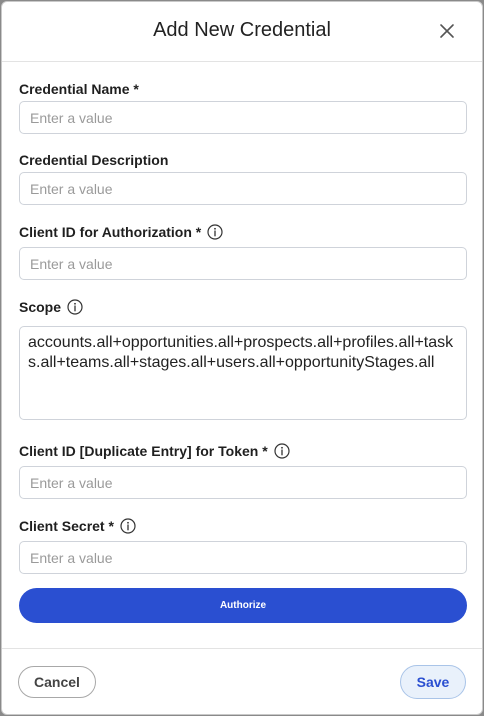 The image size is (484, 716). I want to click on close-button, so click(447, 31).